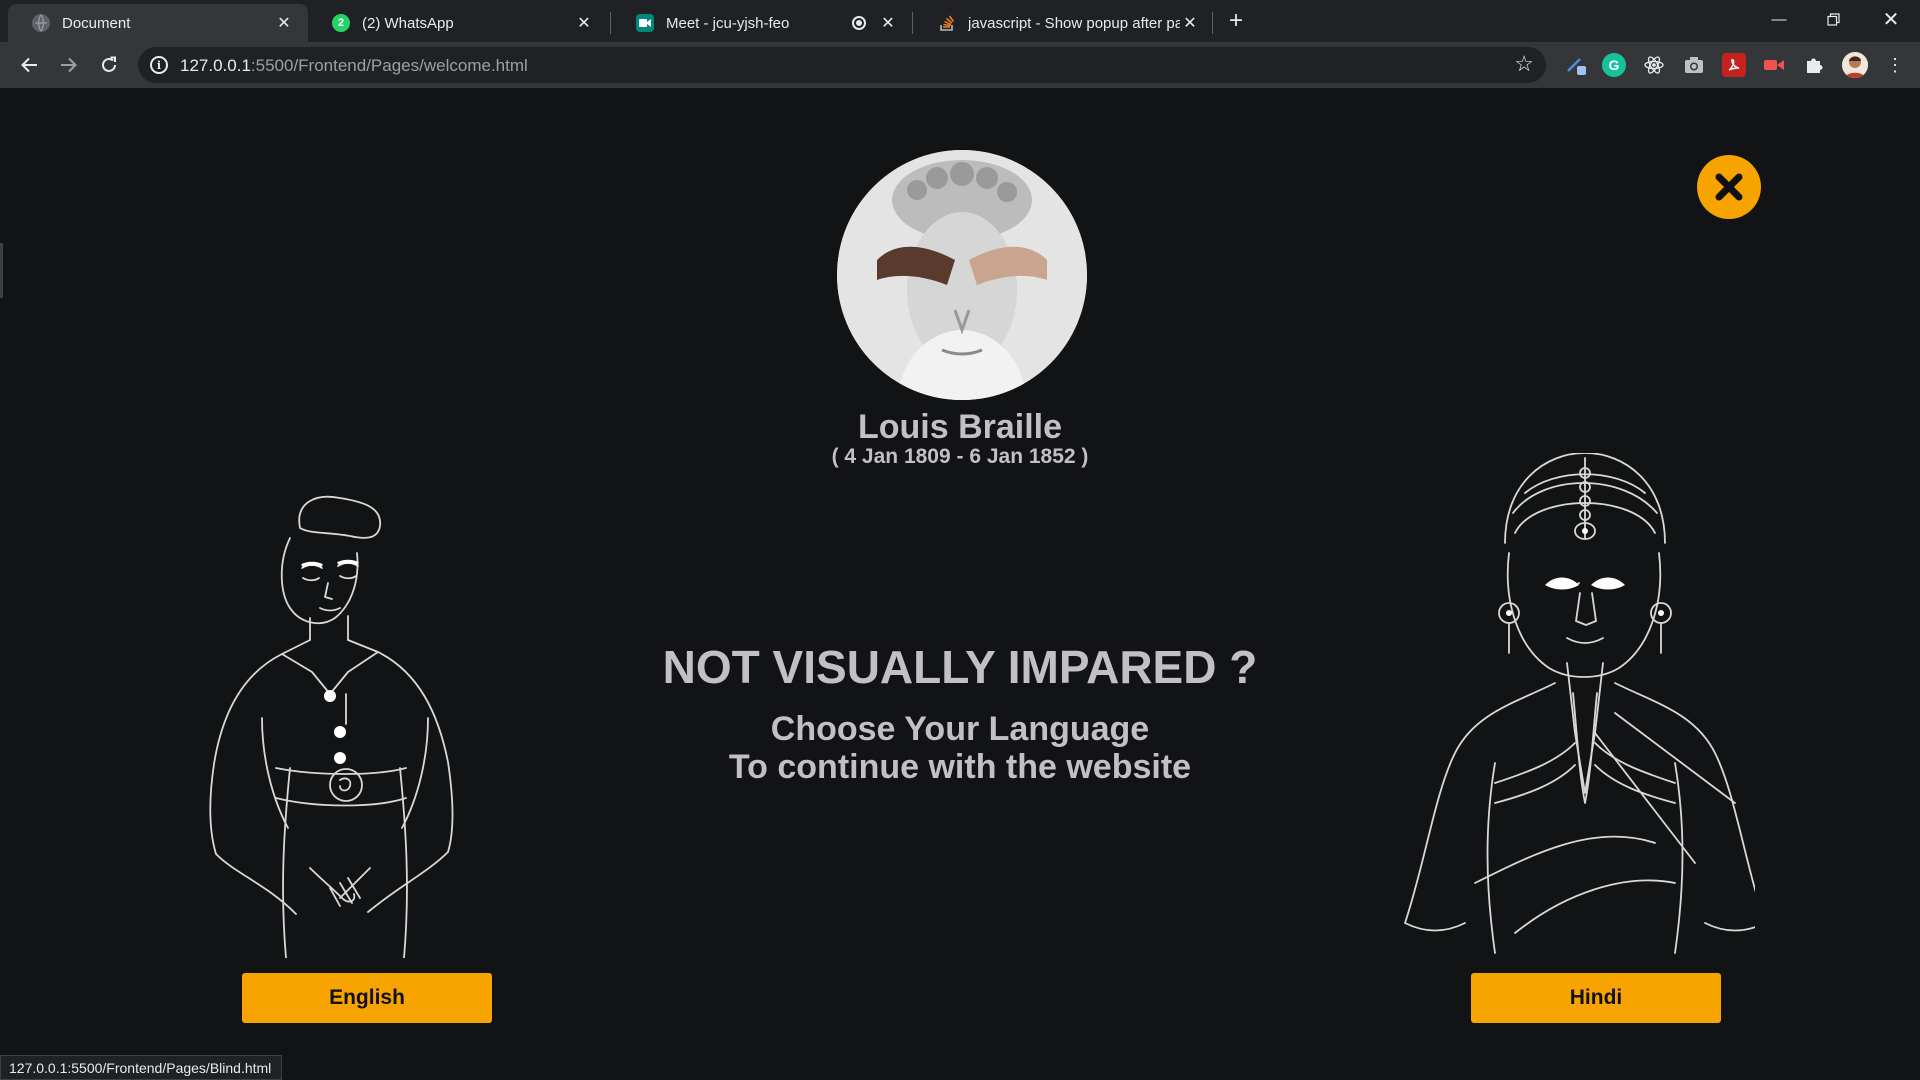 The image size is (1920, 1080). What do you see at coordinates (1694, 65) in the screenshot?
I see `camera-icon` at bounding box center [1694, 65].